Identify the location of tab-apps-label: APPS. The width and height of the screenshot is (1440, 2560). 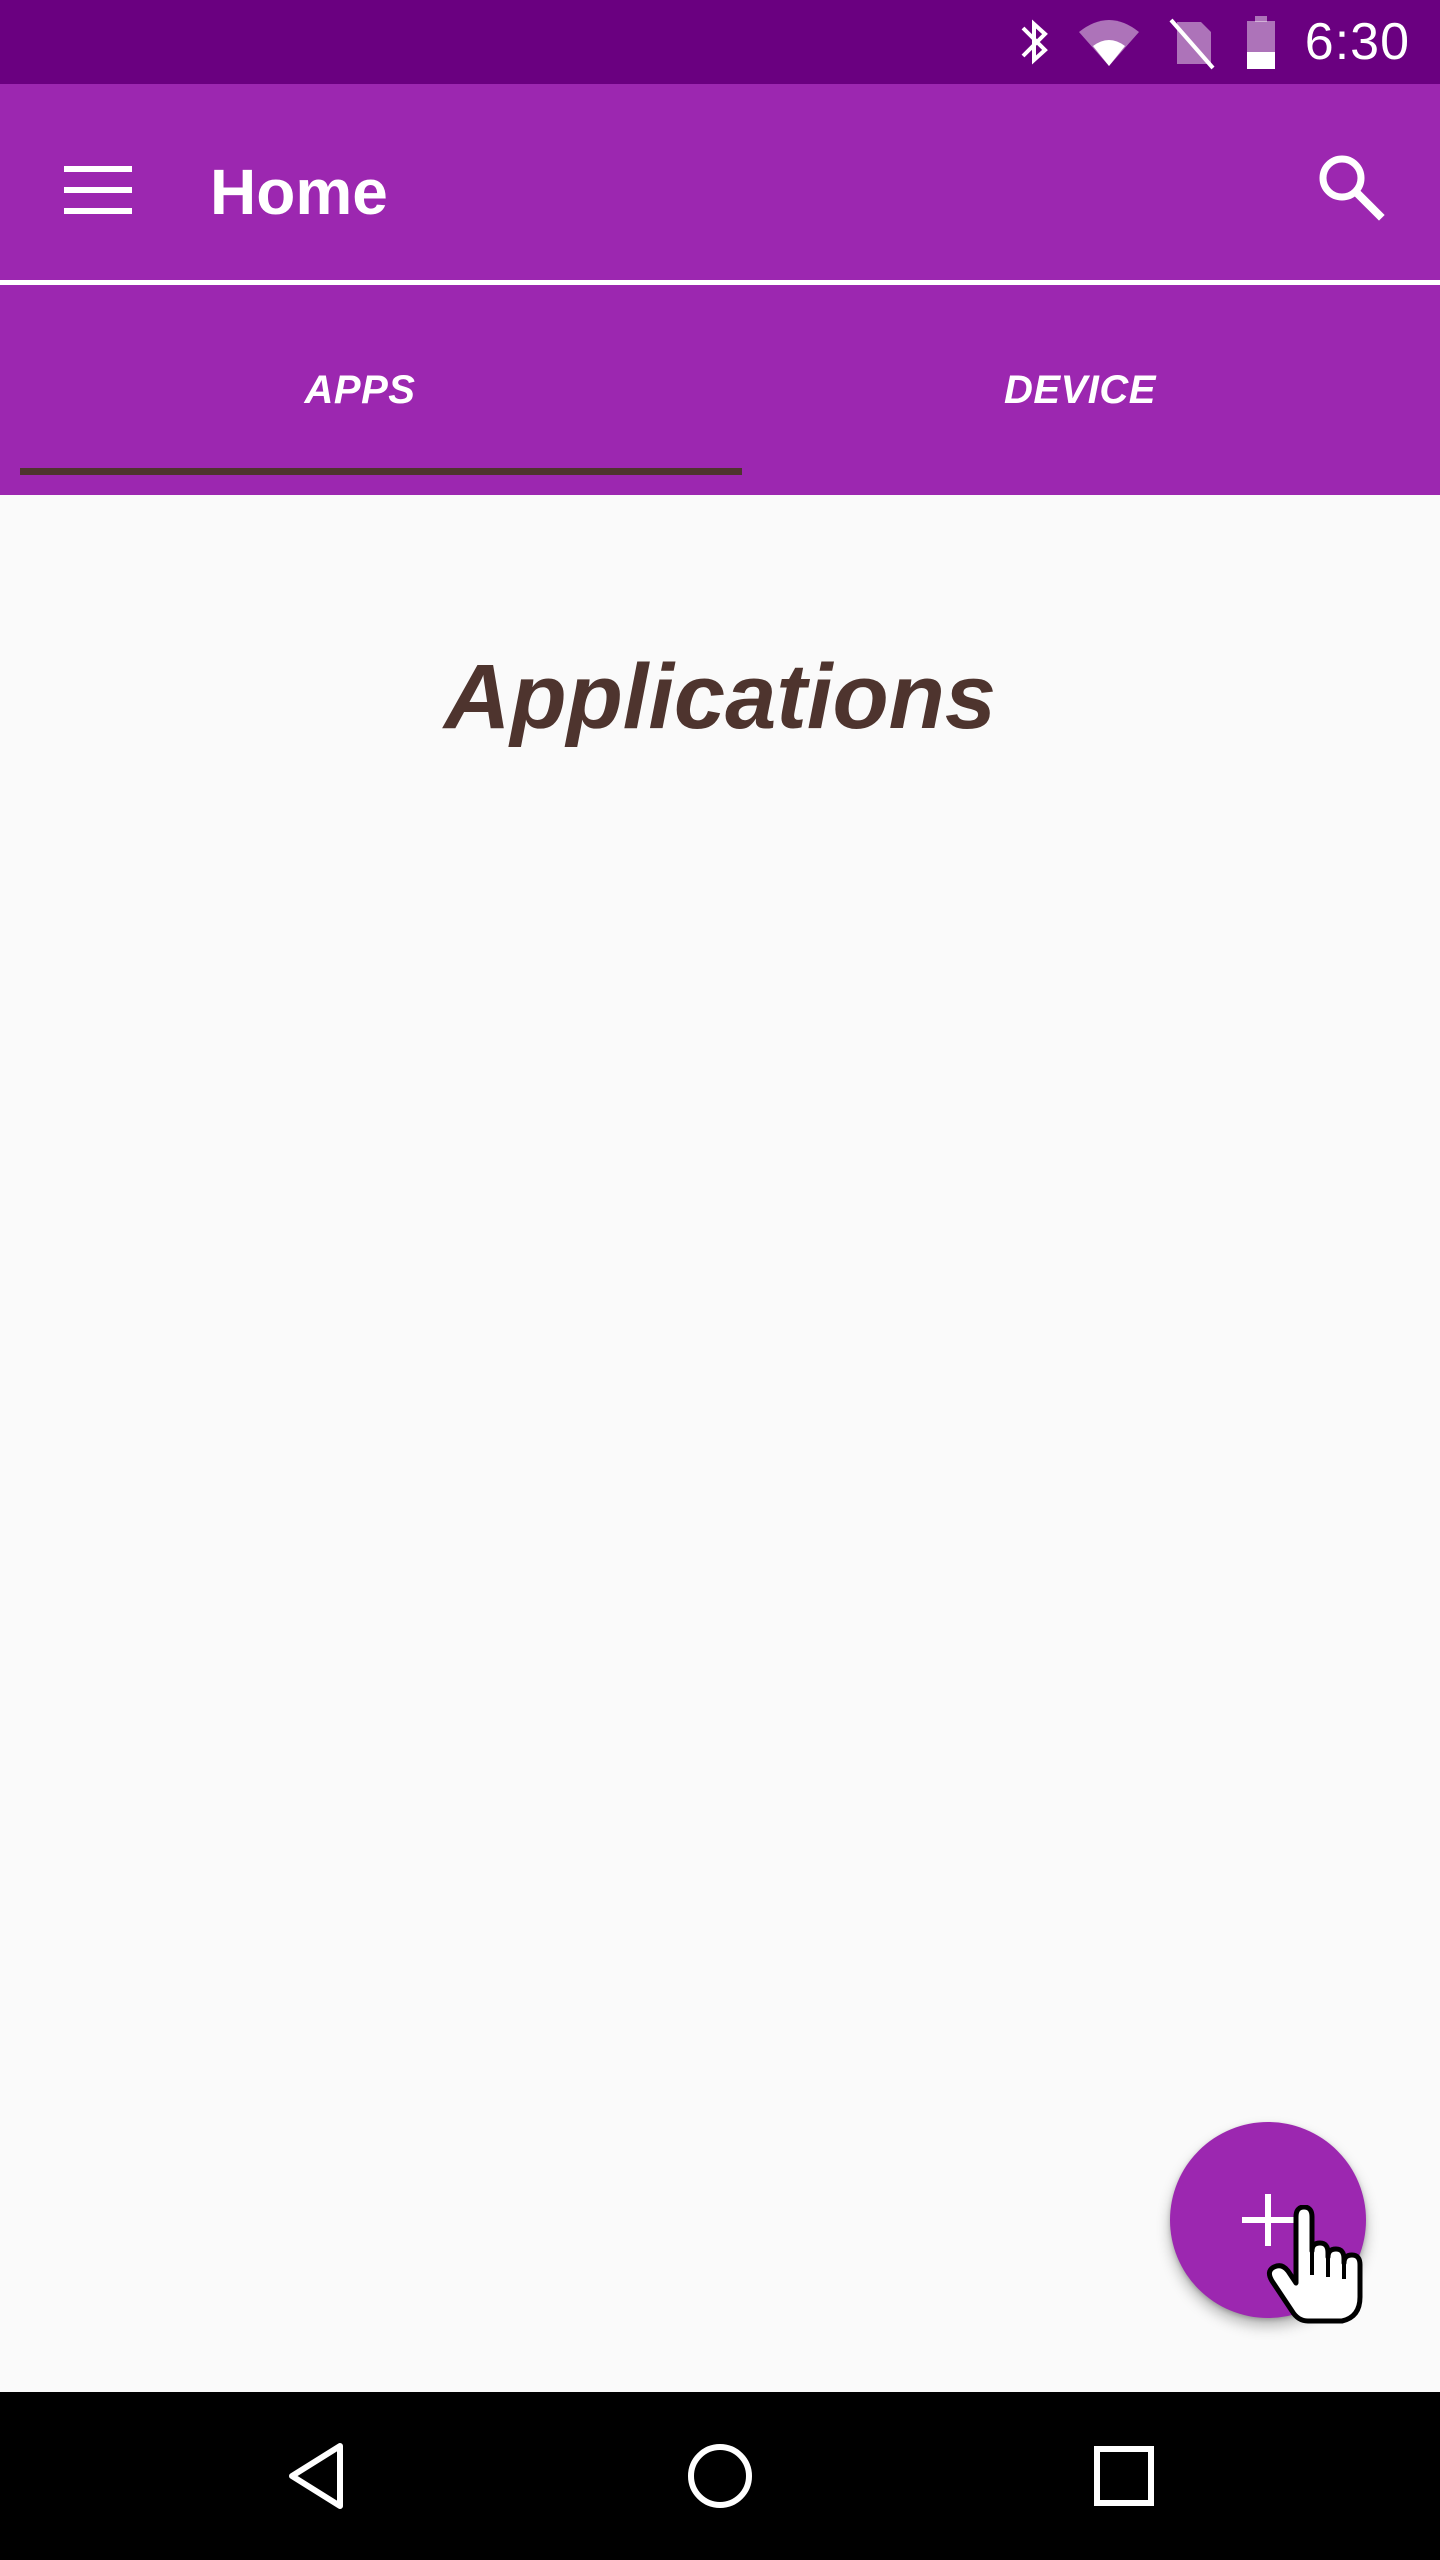
(360, 389).